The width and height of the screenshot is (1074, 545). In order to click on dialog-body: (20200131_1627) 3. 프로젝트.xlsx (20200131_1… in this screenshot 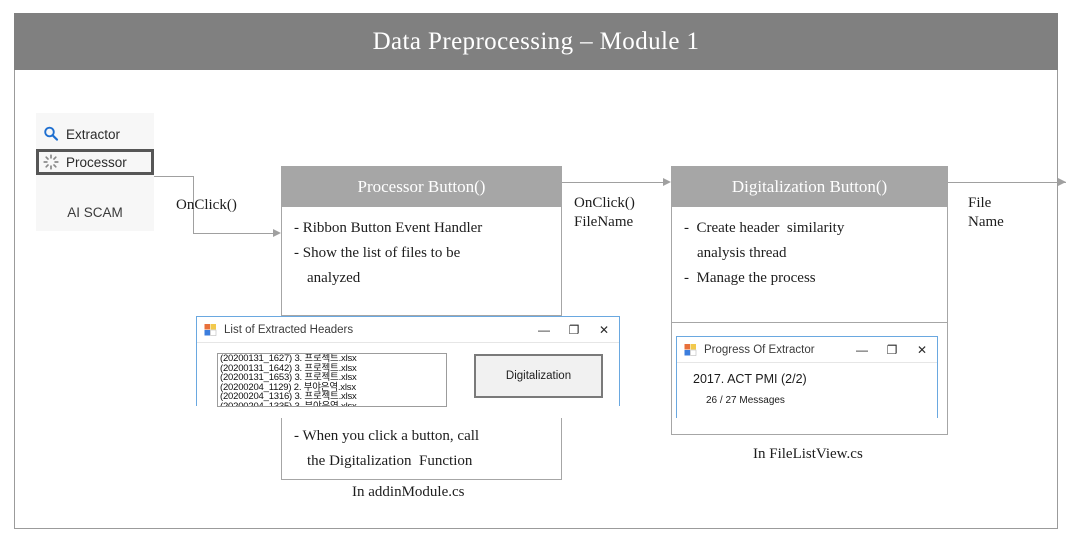, I will do `click(408, 375)`.